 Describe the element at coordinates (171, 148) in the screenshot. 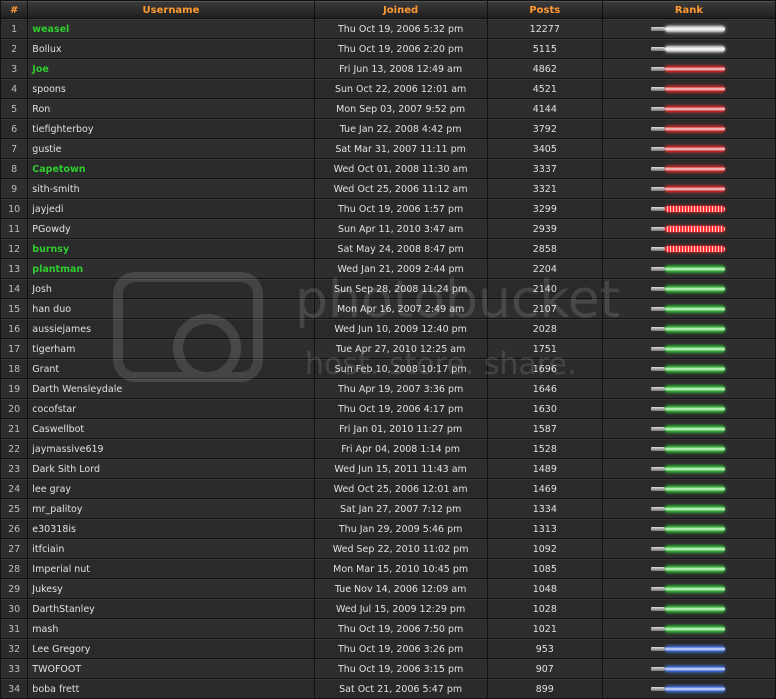

I see `username-link: gustie` at that location.